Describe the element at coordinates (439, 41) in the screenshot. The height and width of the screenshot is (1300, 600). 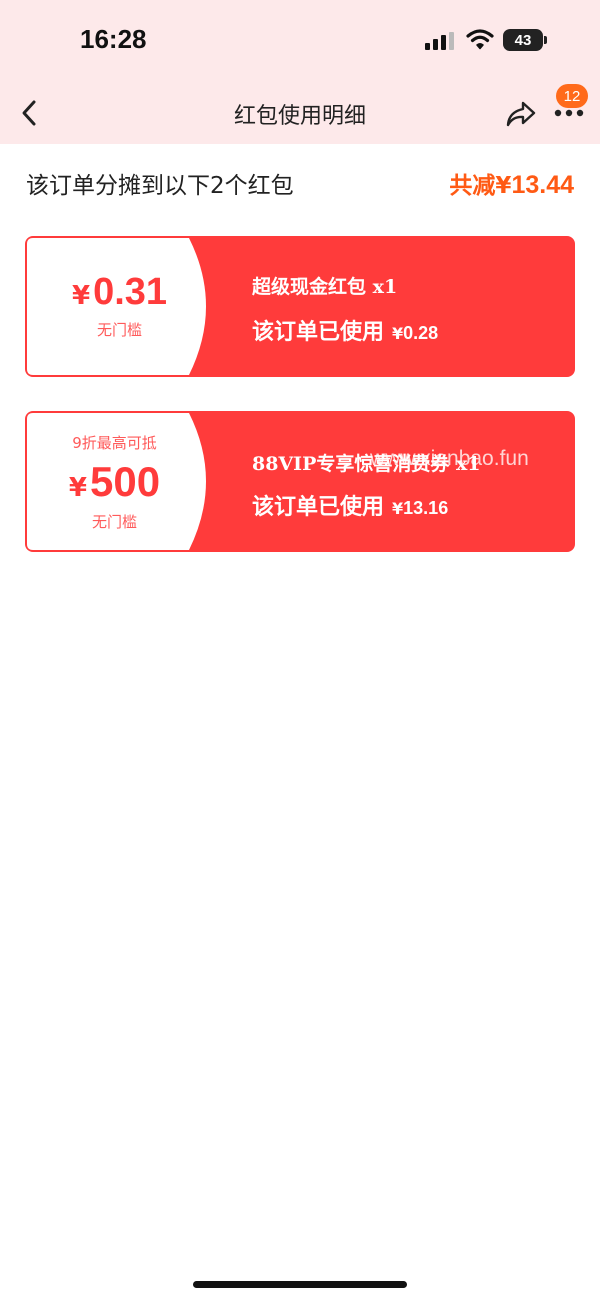
I see `signal-icon` at that location.